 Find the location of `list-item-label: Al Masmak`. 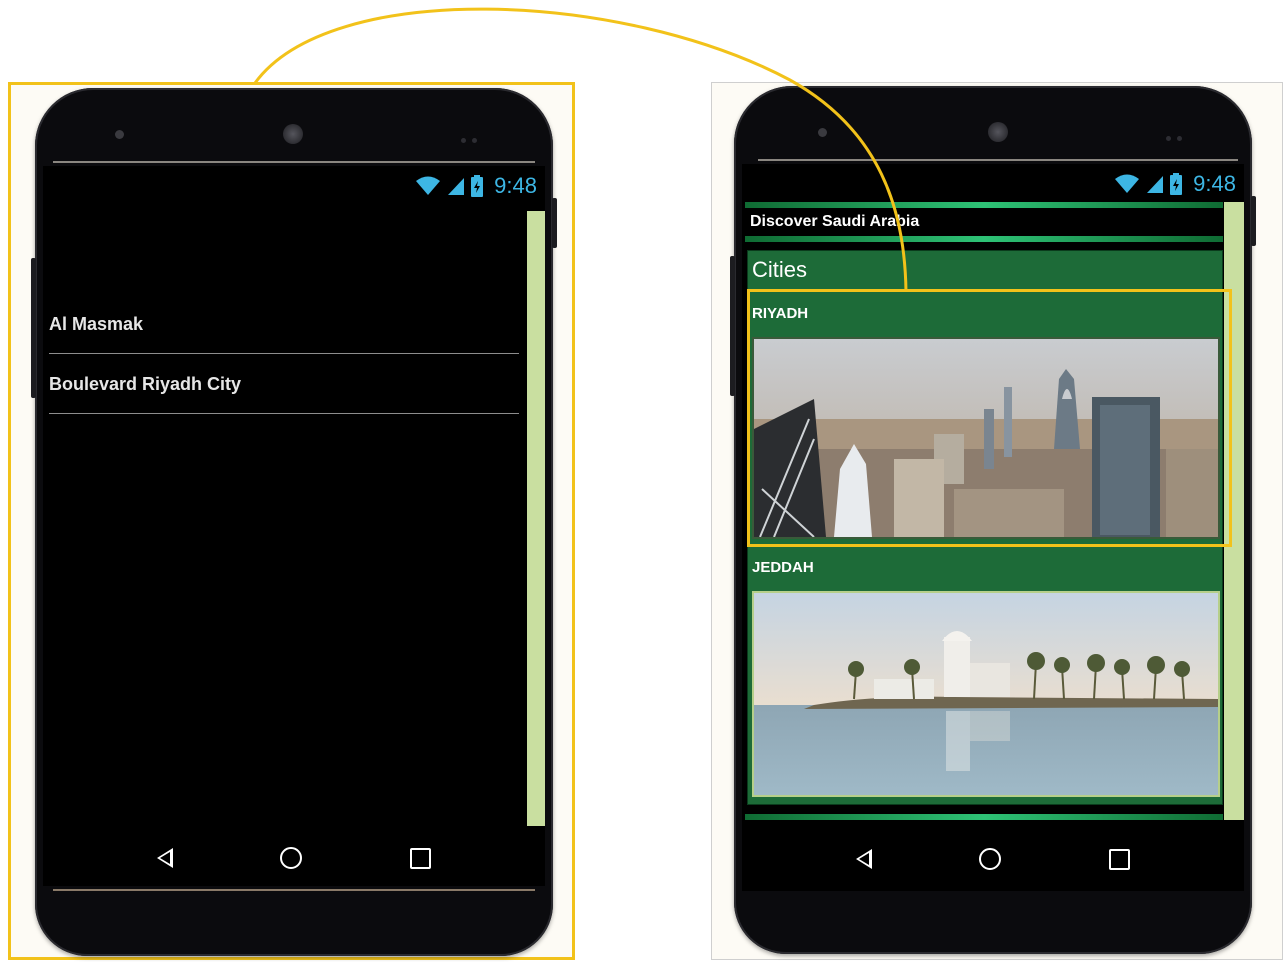

list-item-label: Al Masmak is located at coordinates (96, 323).